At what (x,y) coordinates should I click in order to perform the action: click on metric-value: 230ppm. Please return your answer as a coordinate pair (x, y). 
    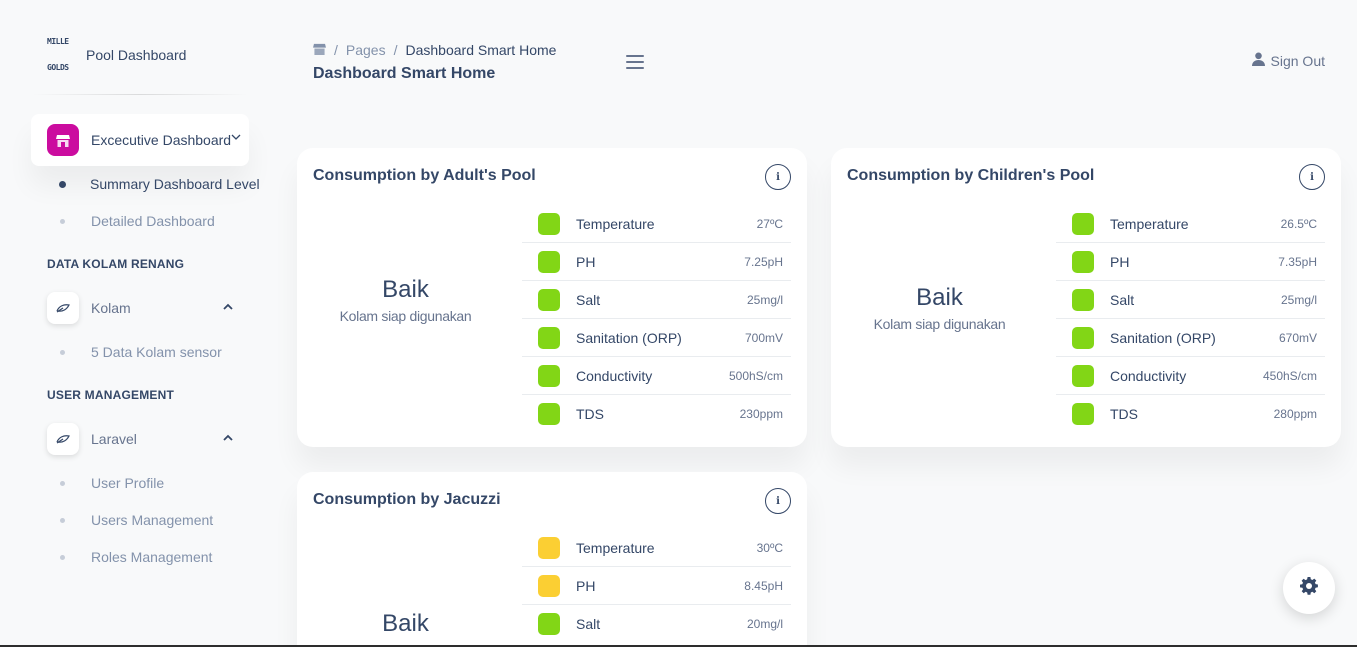
    Looking at the image, I should click on (761, 414).